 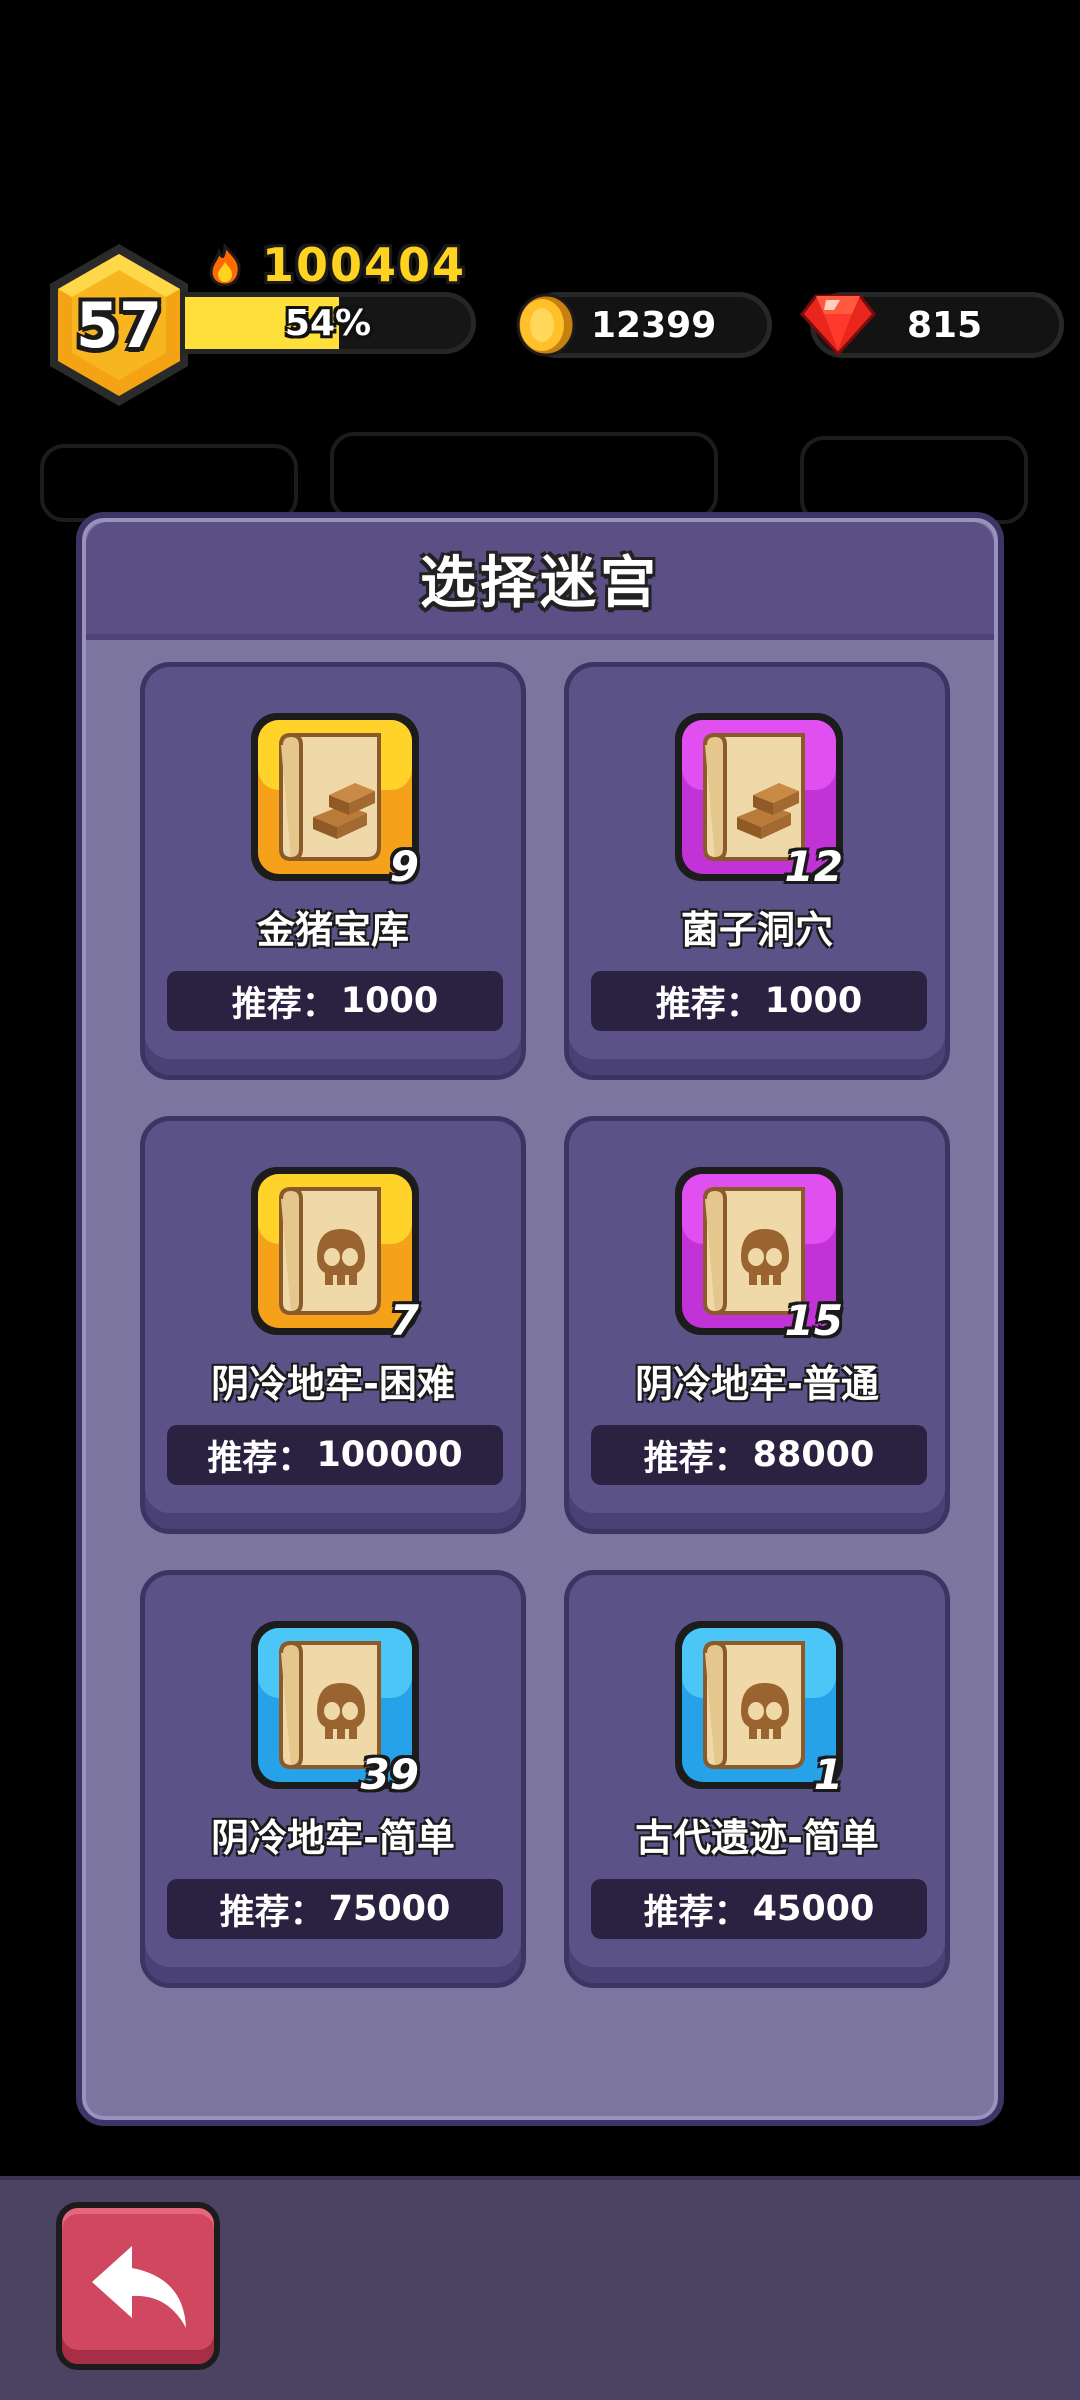 I want to click on recommended-power: 推荐： 75000, so click(x=335, y=1909).